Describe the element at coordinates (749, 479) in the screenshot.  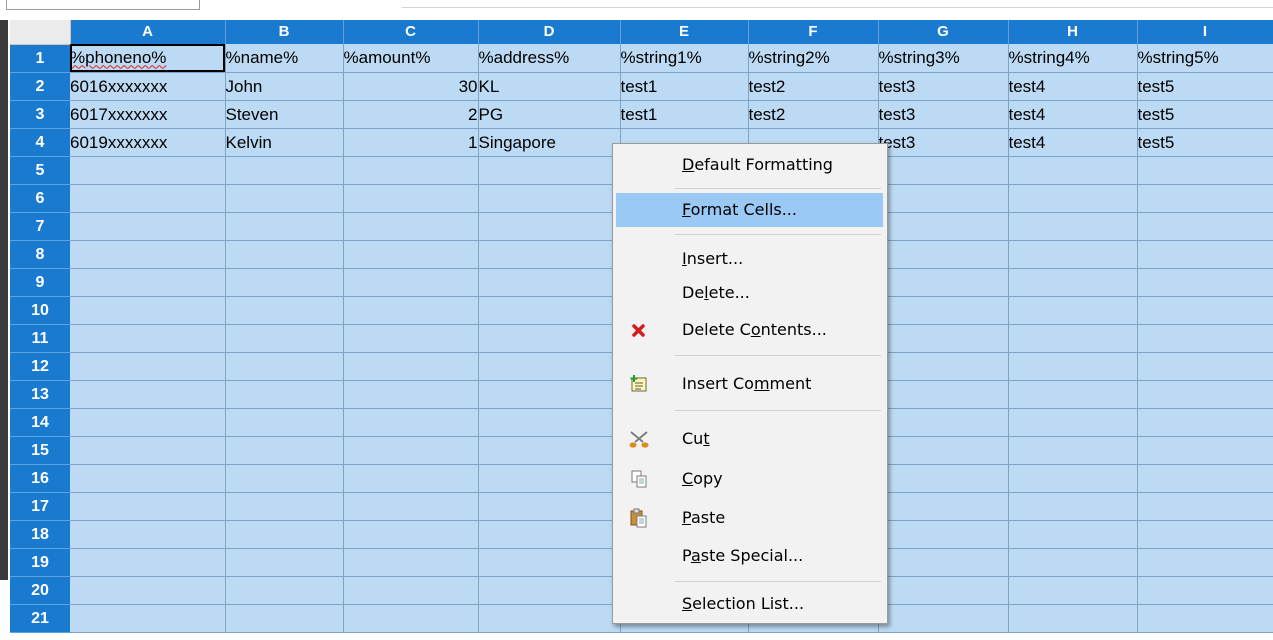
I see `menu-item-copy: Copy` at that location.